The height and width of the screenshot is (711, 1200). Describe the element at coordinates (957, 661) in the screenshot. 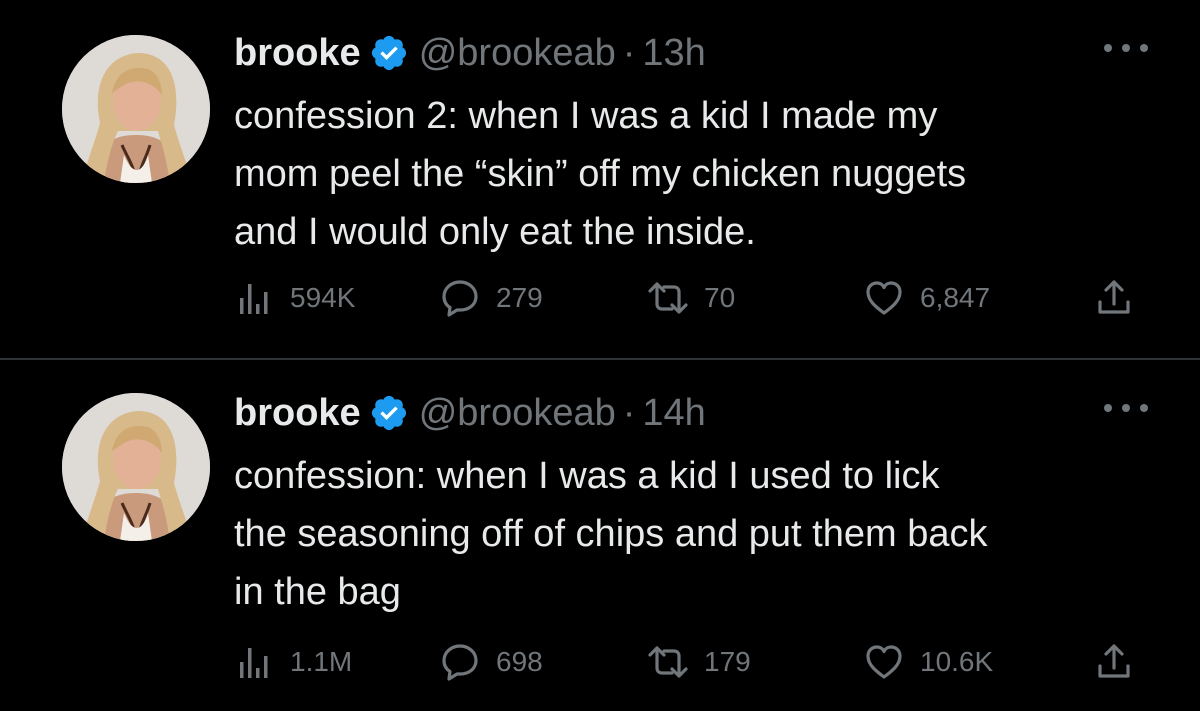

I see `like-count: 10.6K` at that location.